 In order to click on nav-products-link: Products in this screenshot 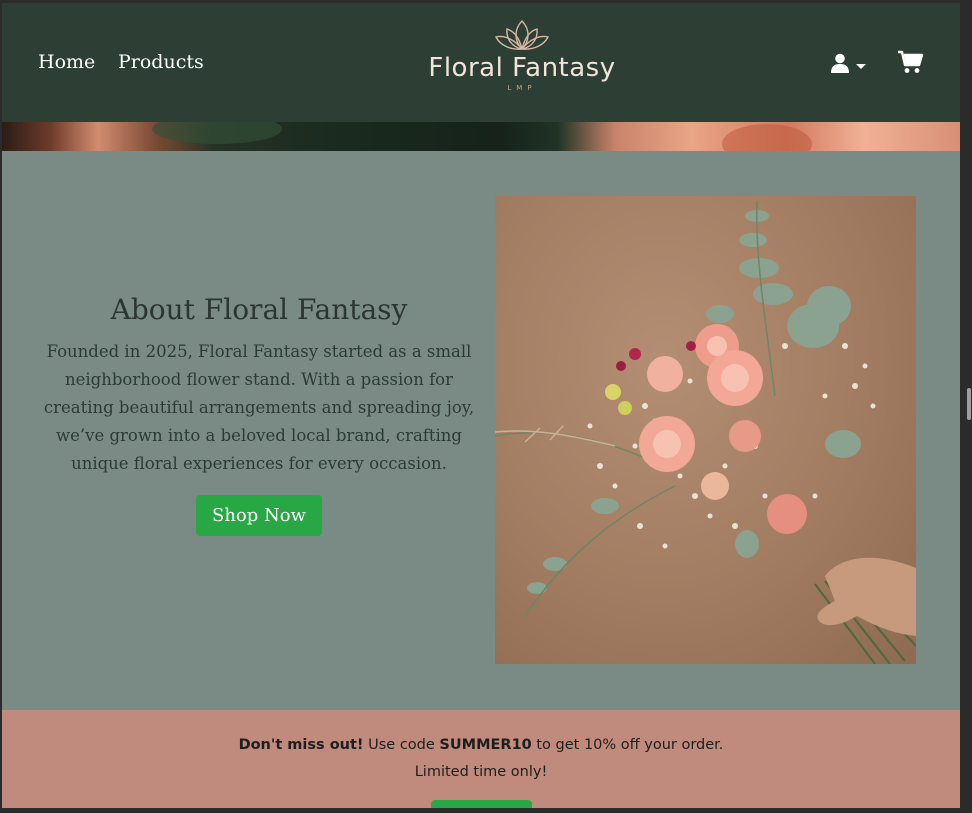, I will do `click(161, 62)`.